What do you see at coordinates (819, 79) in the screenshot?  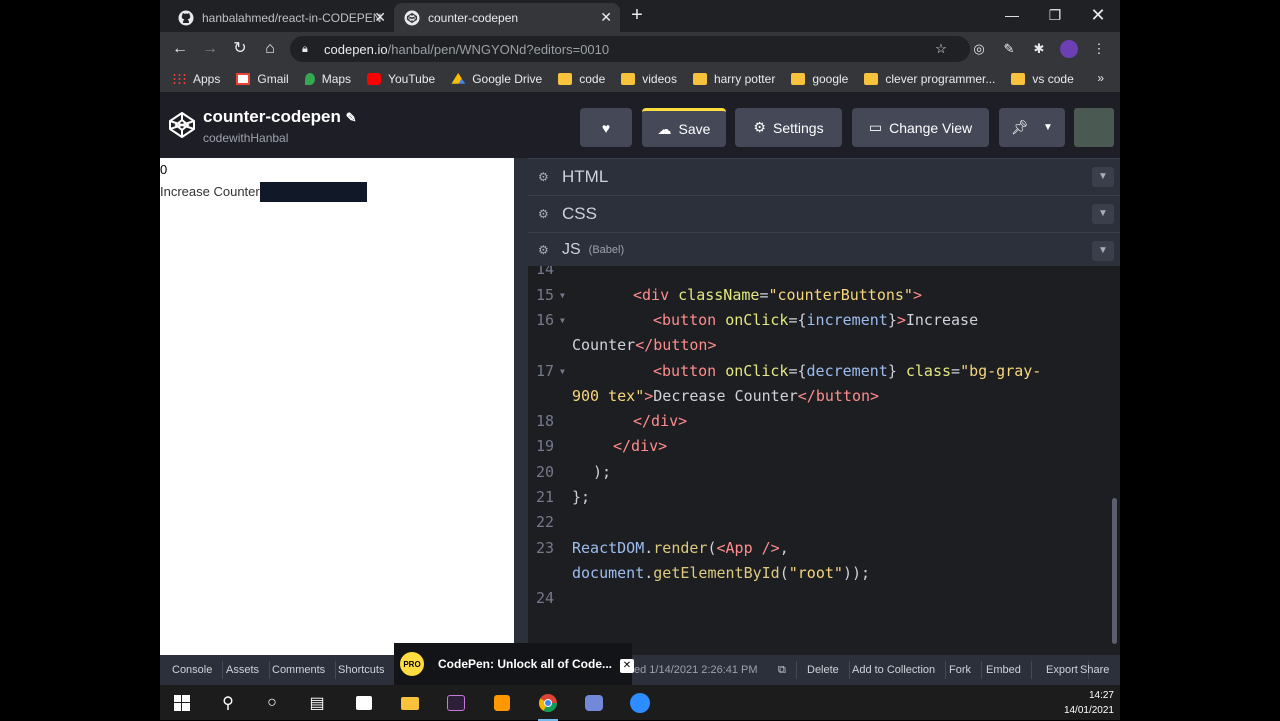 I see `bookmark-google: google` at bounding box center [819, 79].